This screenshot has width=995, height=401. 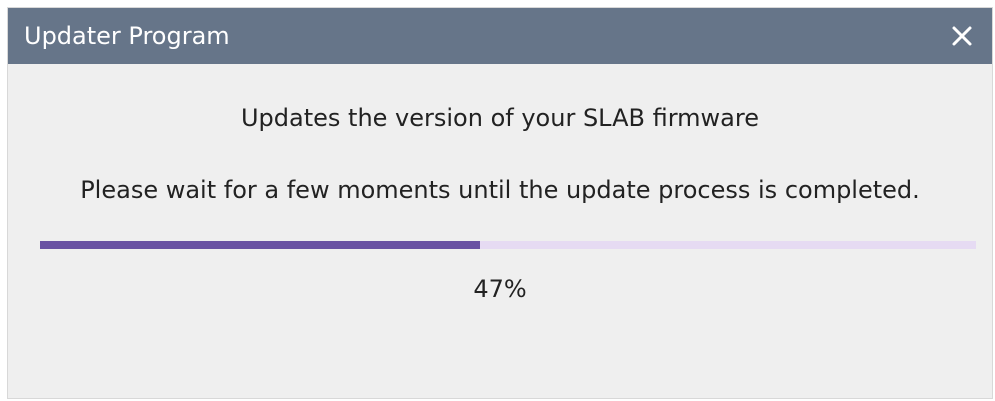 I want to click on window-title: Updater Program, so click(x=127, y=36).